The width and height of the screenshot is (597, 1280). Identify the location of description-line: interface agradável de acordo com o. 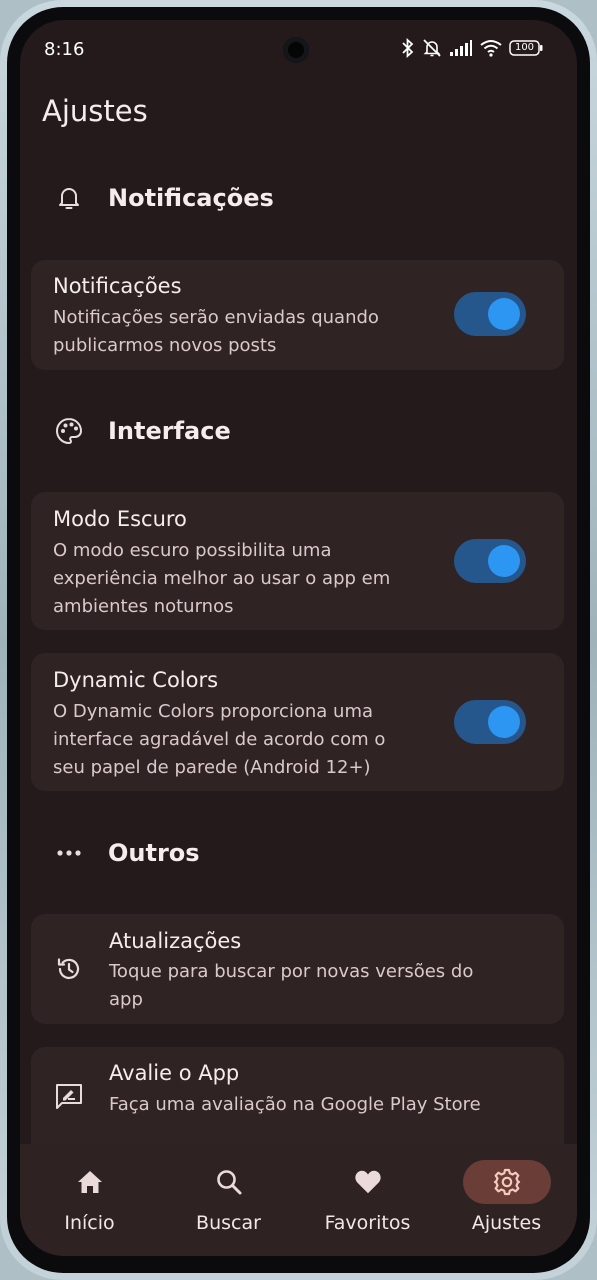
(219, 739).